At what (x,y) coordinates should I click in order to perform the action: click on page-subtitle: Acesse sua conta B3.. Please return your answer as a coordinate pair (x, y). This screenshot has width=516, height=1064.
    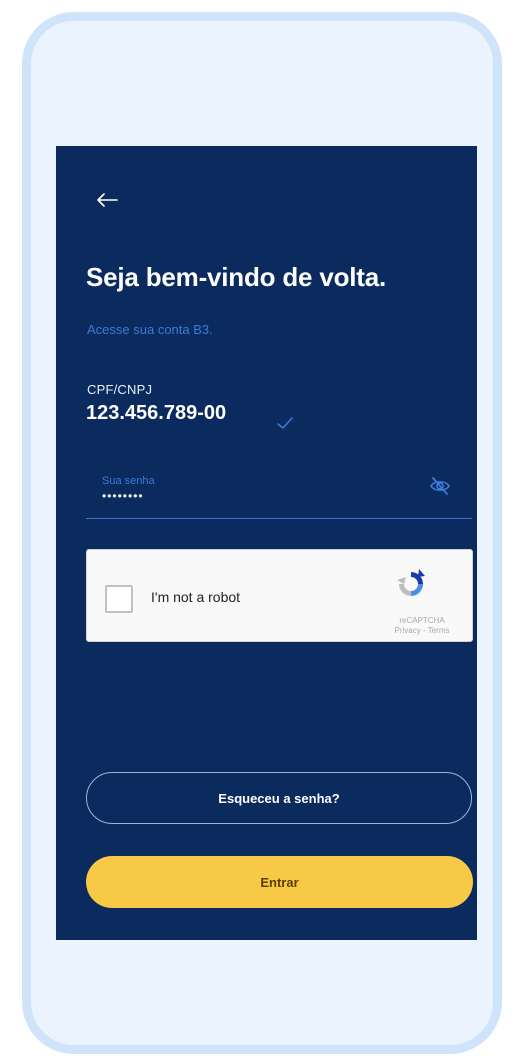
    Looking at the image, I should click on (150, 329).